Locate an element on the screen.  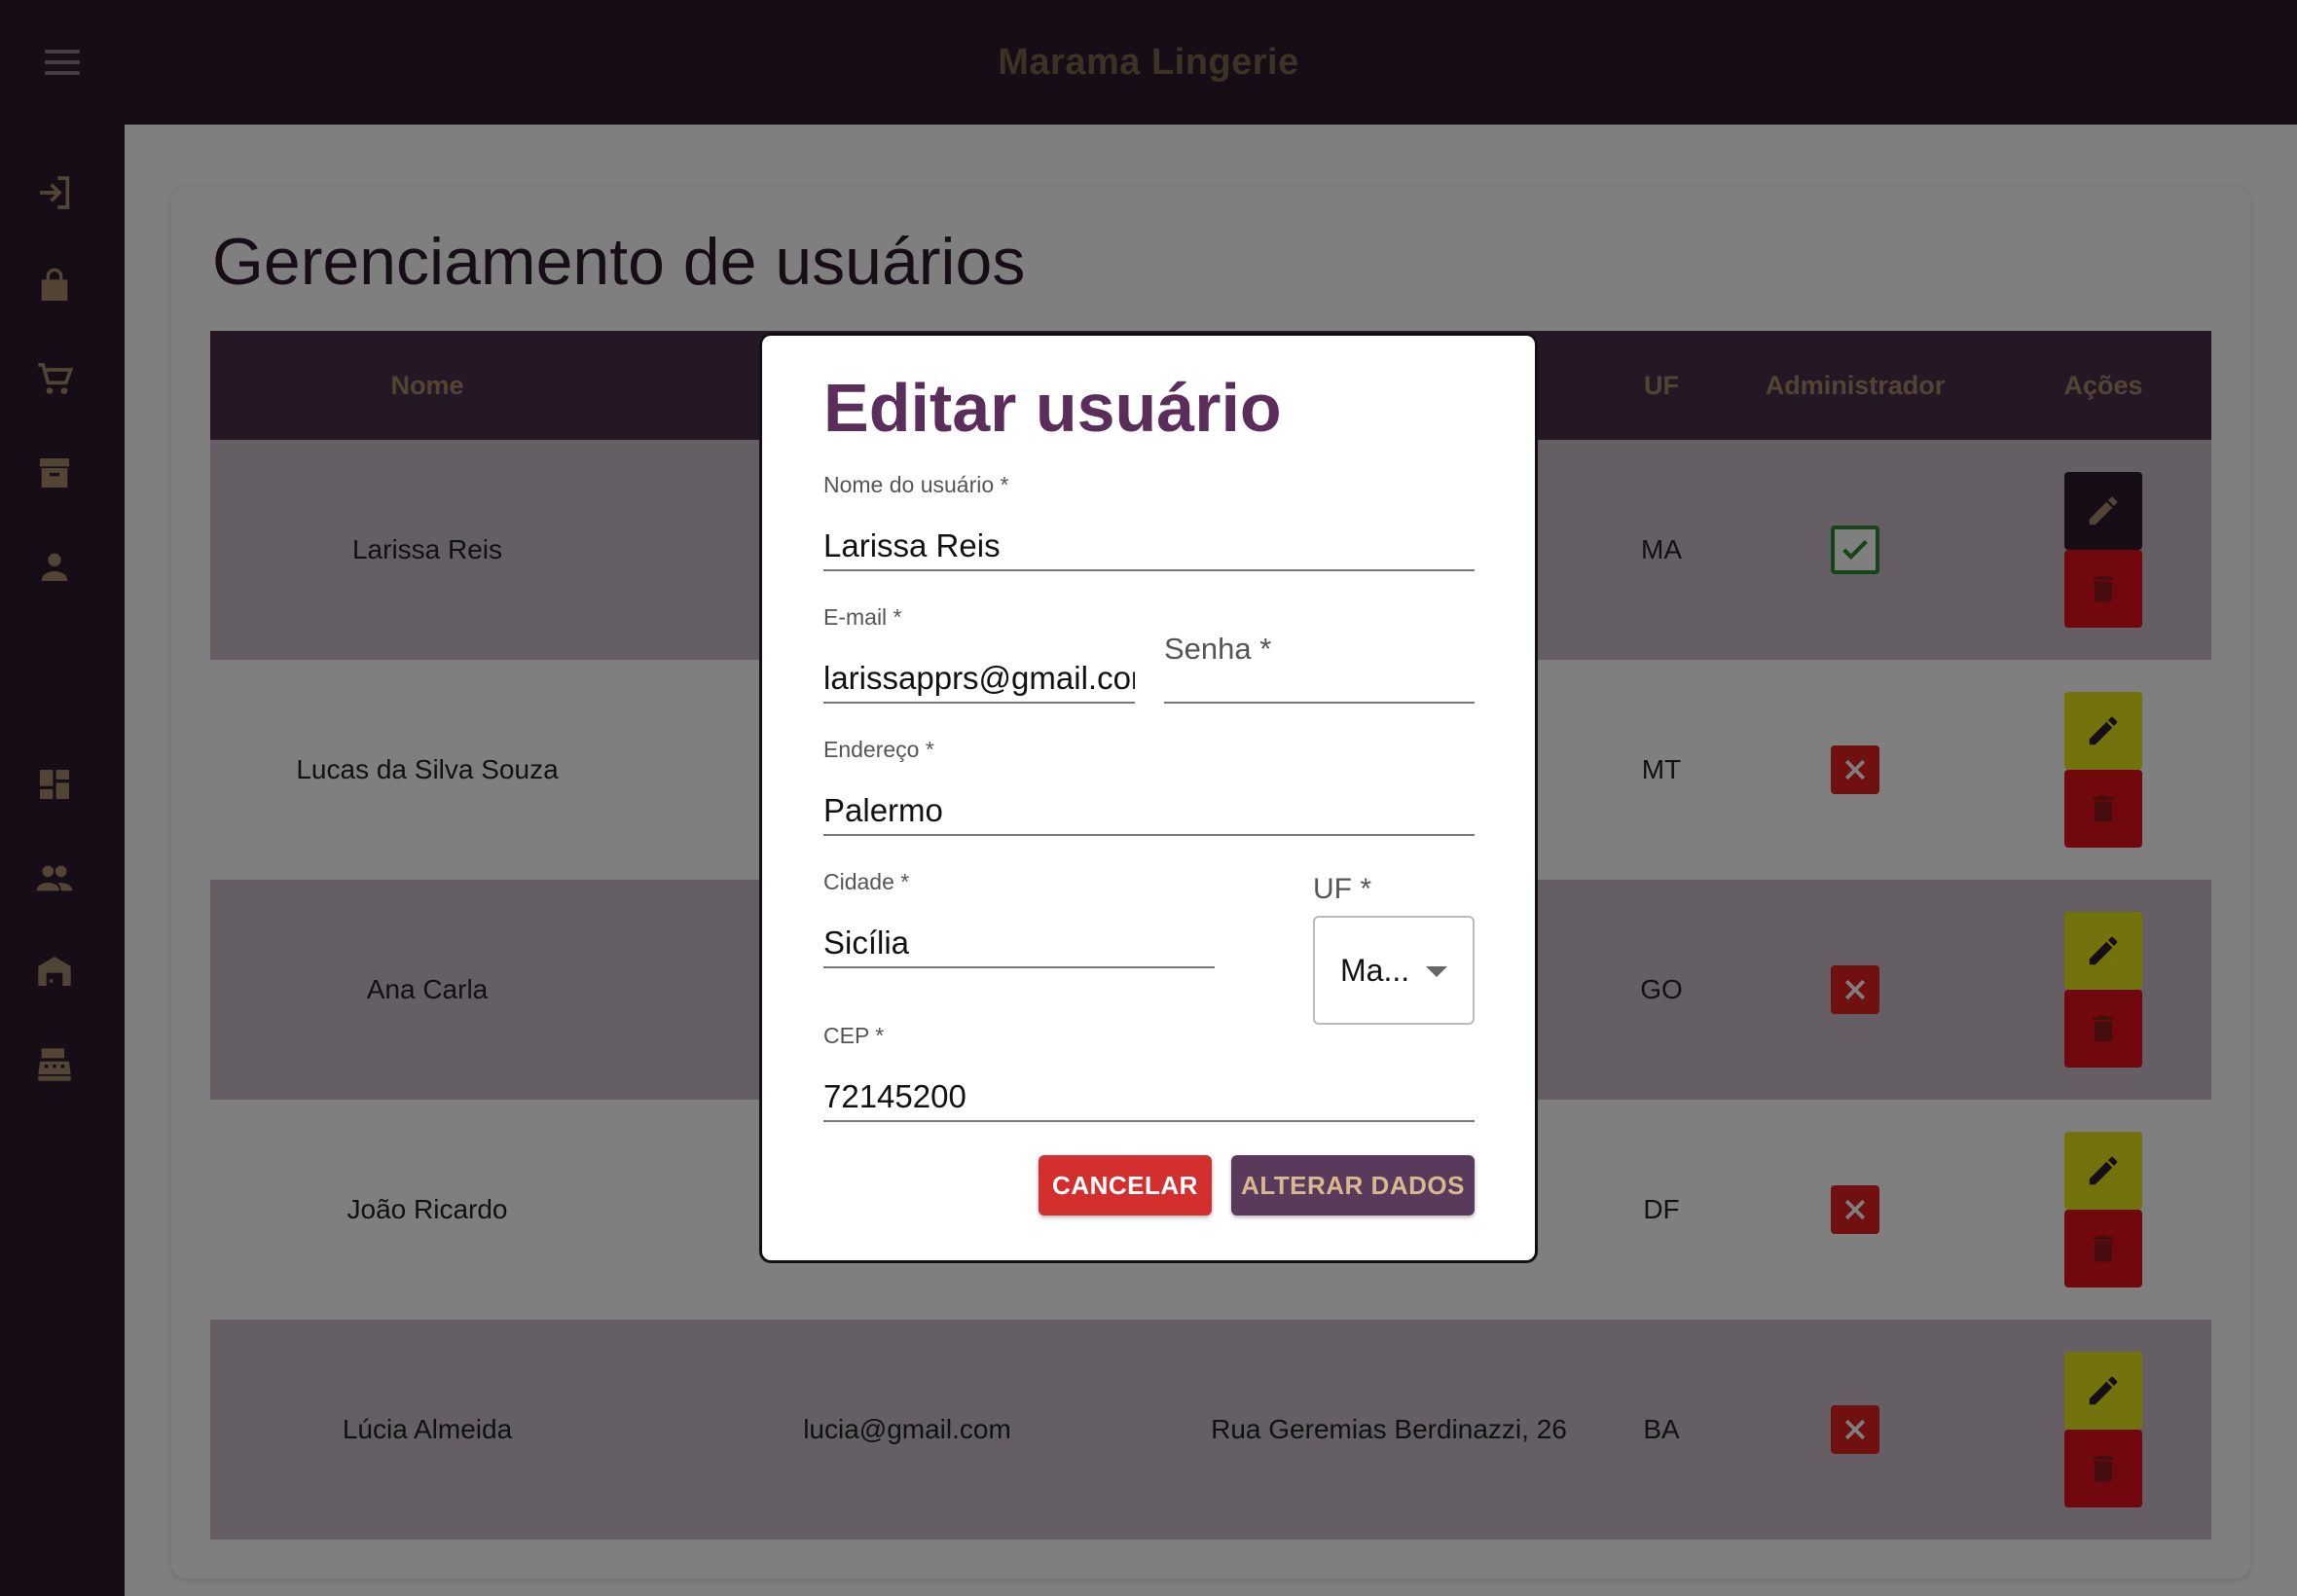
city-input: Sicília is located at coordinates (1019, 943).